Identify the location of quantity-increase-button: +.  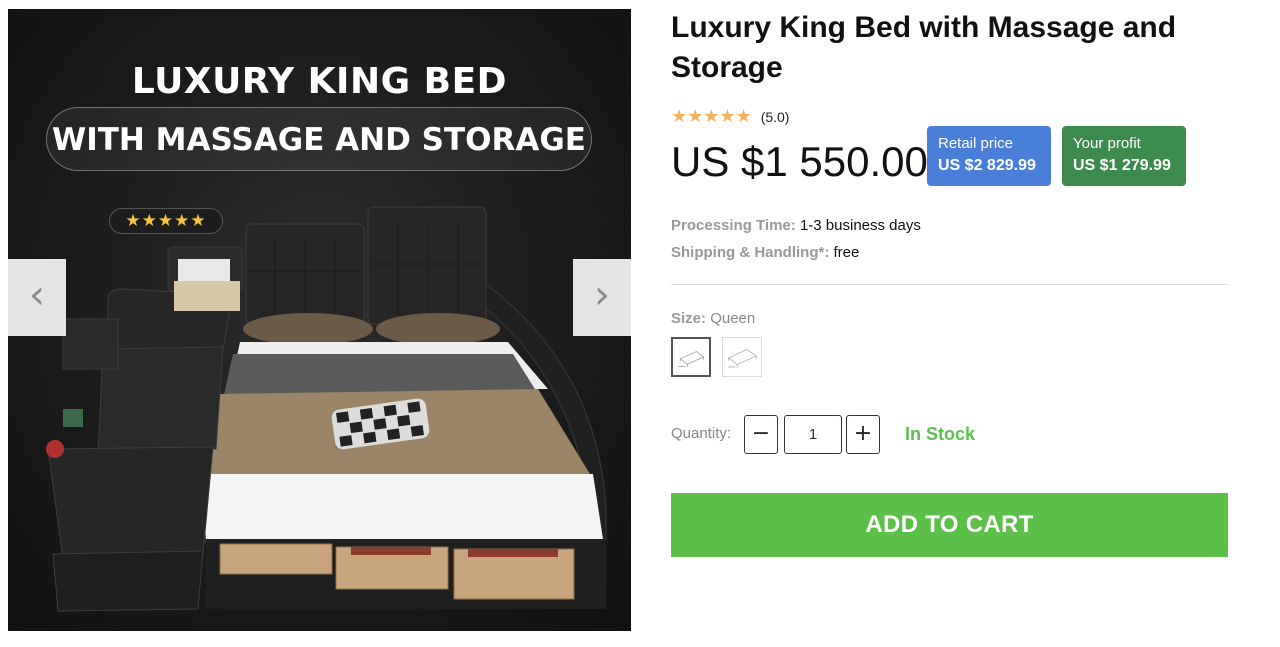
(863, 434).